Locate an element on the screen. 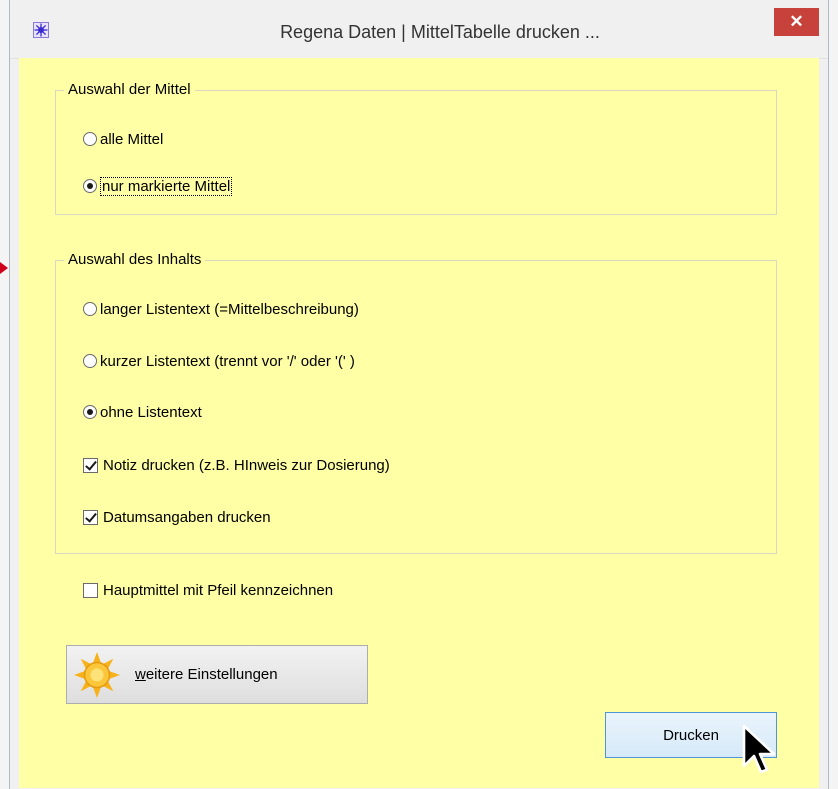 This screenshot has height=789, width=838. checkbox-hauptmittel-pfeil-label: Hauptmittel mit Pfeil kennzeichnen is located at coordinates (218, 590).